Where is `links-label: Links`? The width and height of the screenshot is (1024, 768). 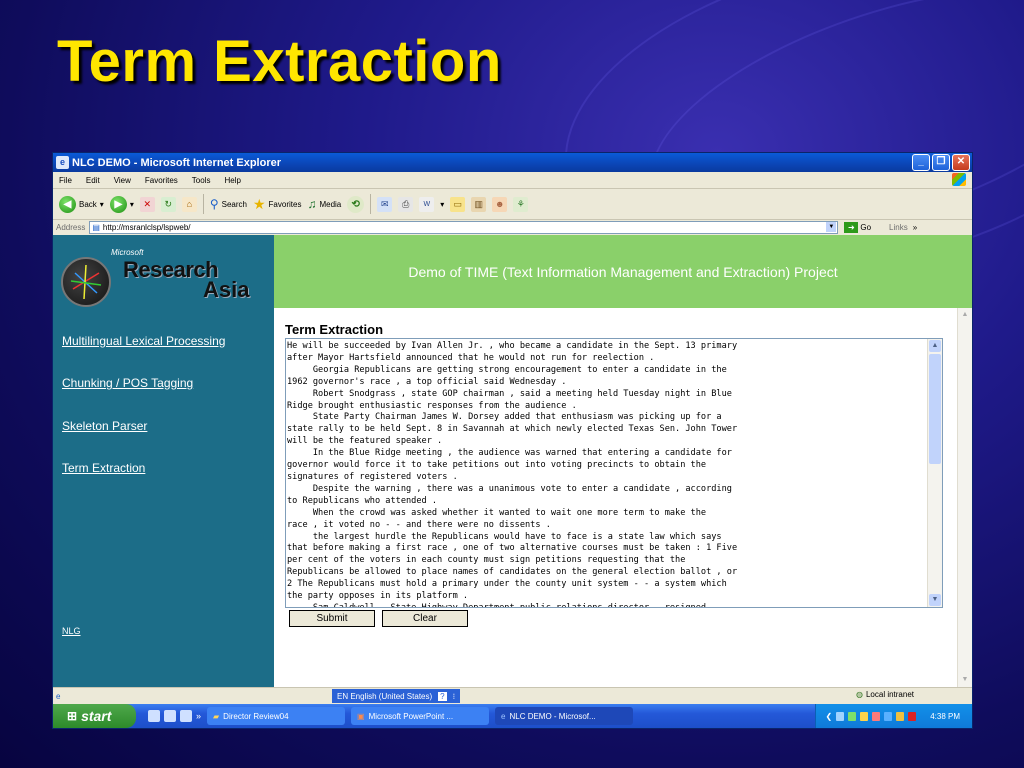
links-label: Links is located at coordinates (898, 227).